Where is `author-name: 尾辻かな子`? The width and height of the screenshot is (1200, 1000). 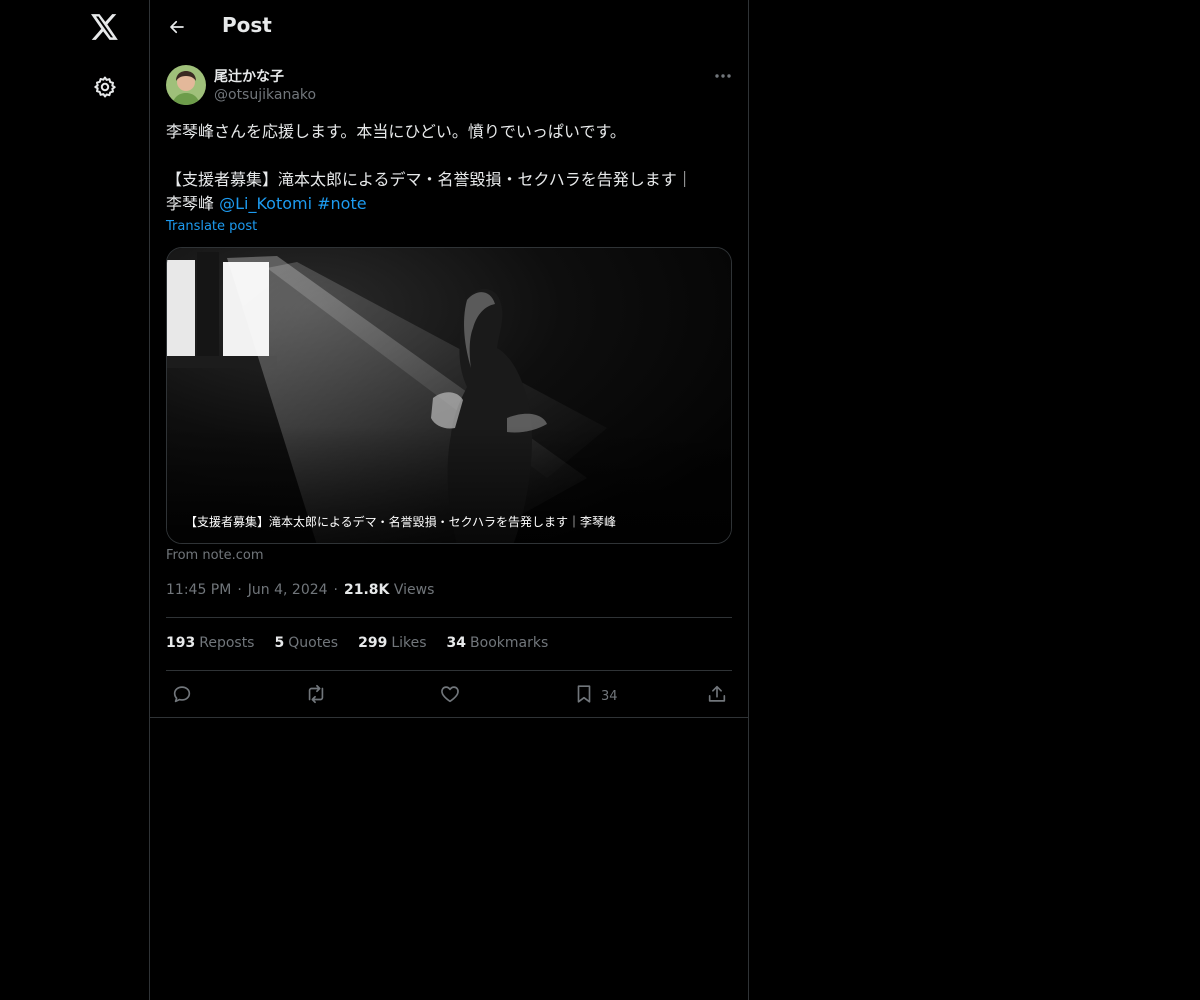
author-name: 尾辻かな子 is located at coordinates (249, 76).